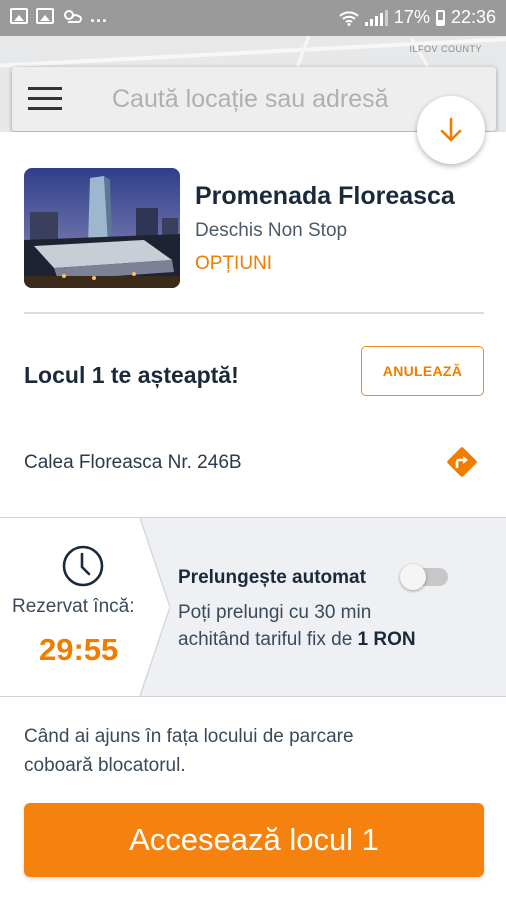 This screenshot has width=506, height=900. I want to click on arrow-down-icon, so click(451, 129).